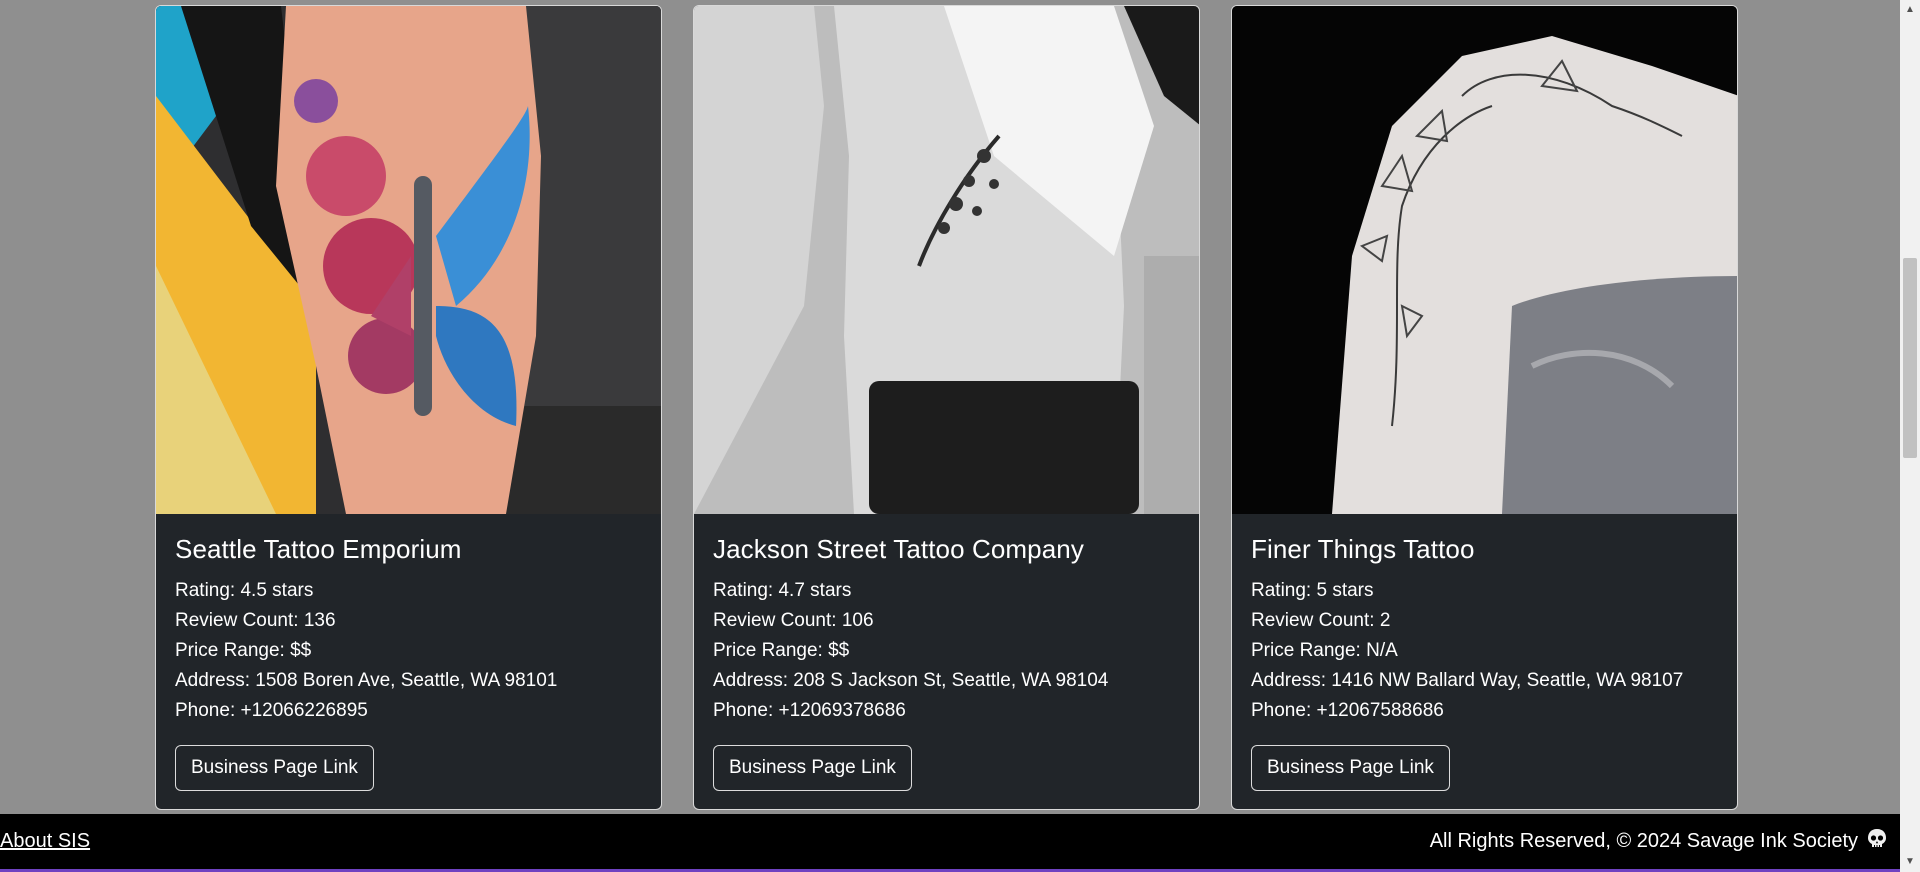 Image resolution: width=1920 pixels, height=872 pixels. What do you see at coordinates (898, 549) in the screenshot?
I see `shop-name: Jackson Street Tattoo Company` at bounding box center [898, 549].